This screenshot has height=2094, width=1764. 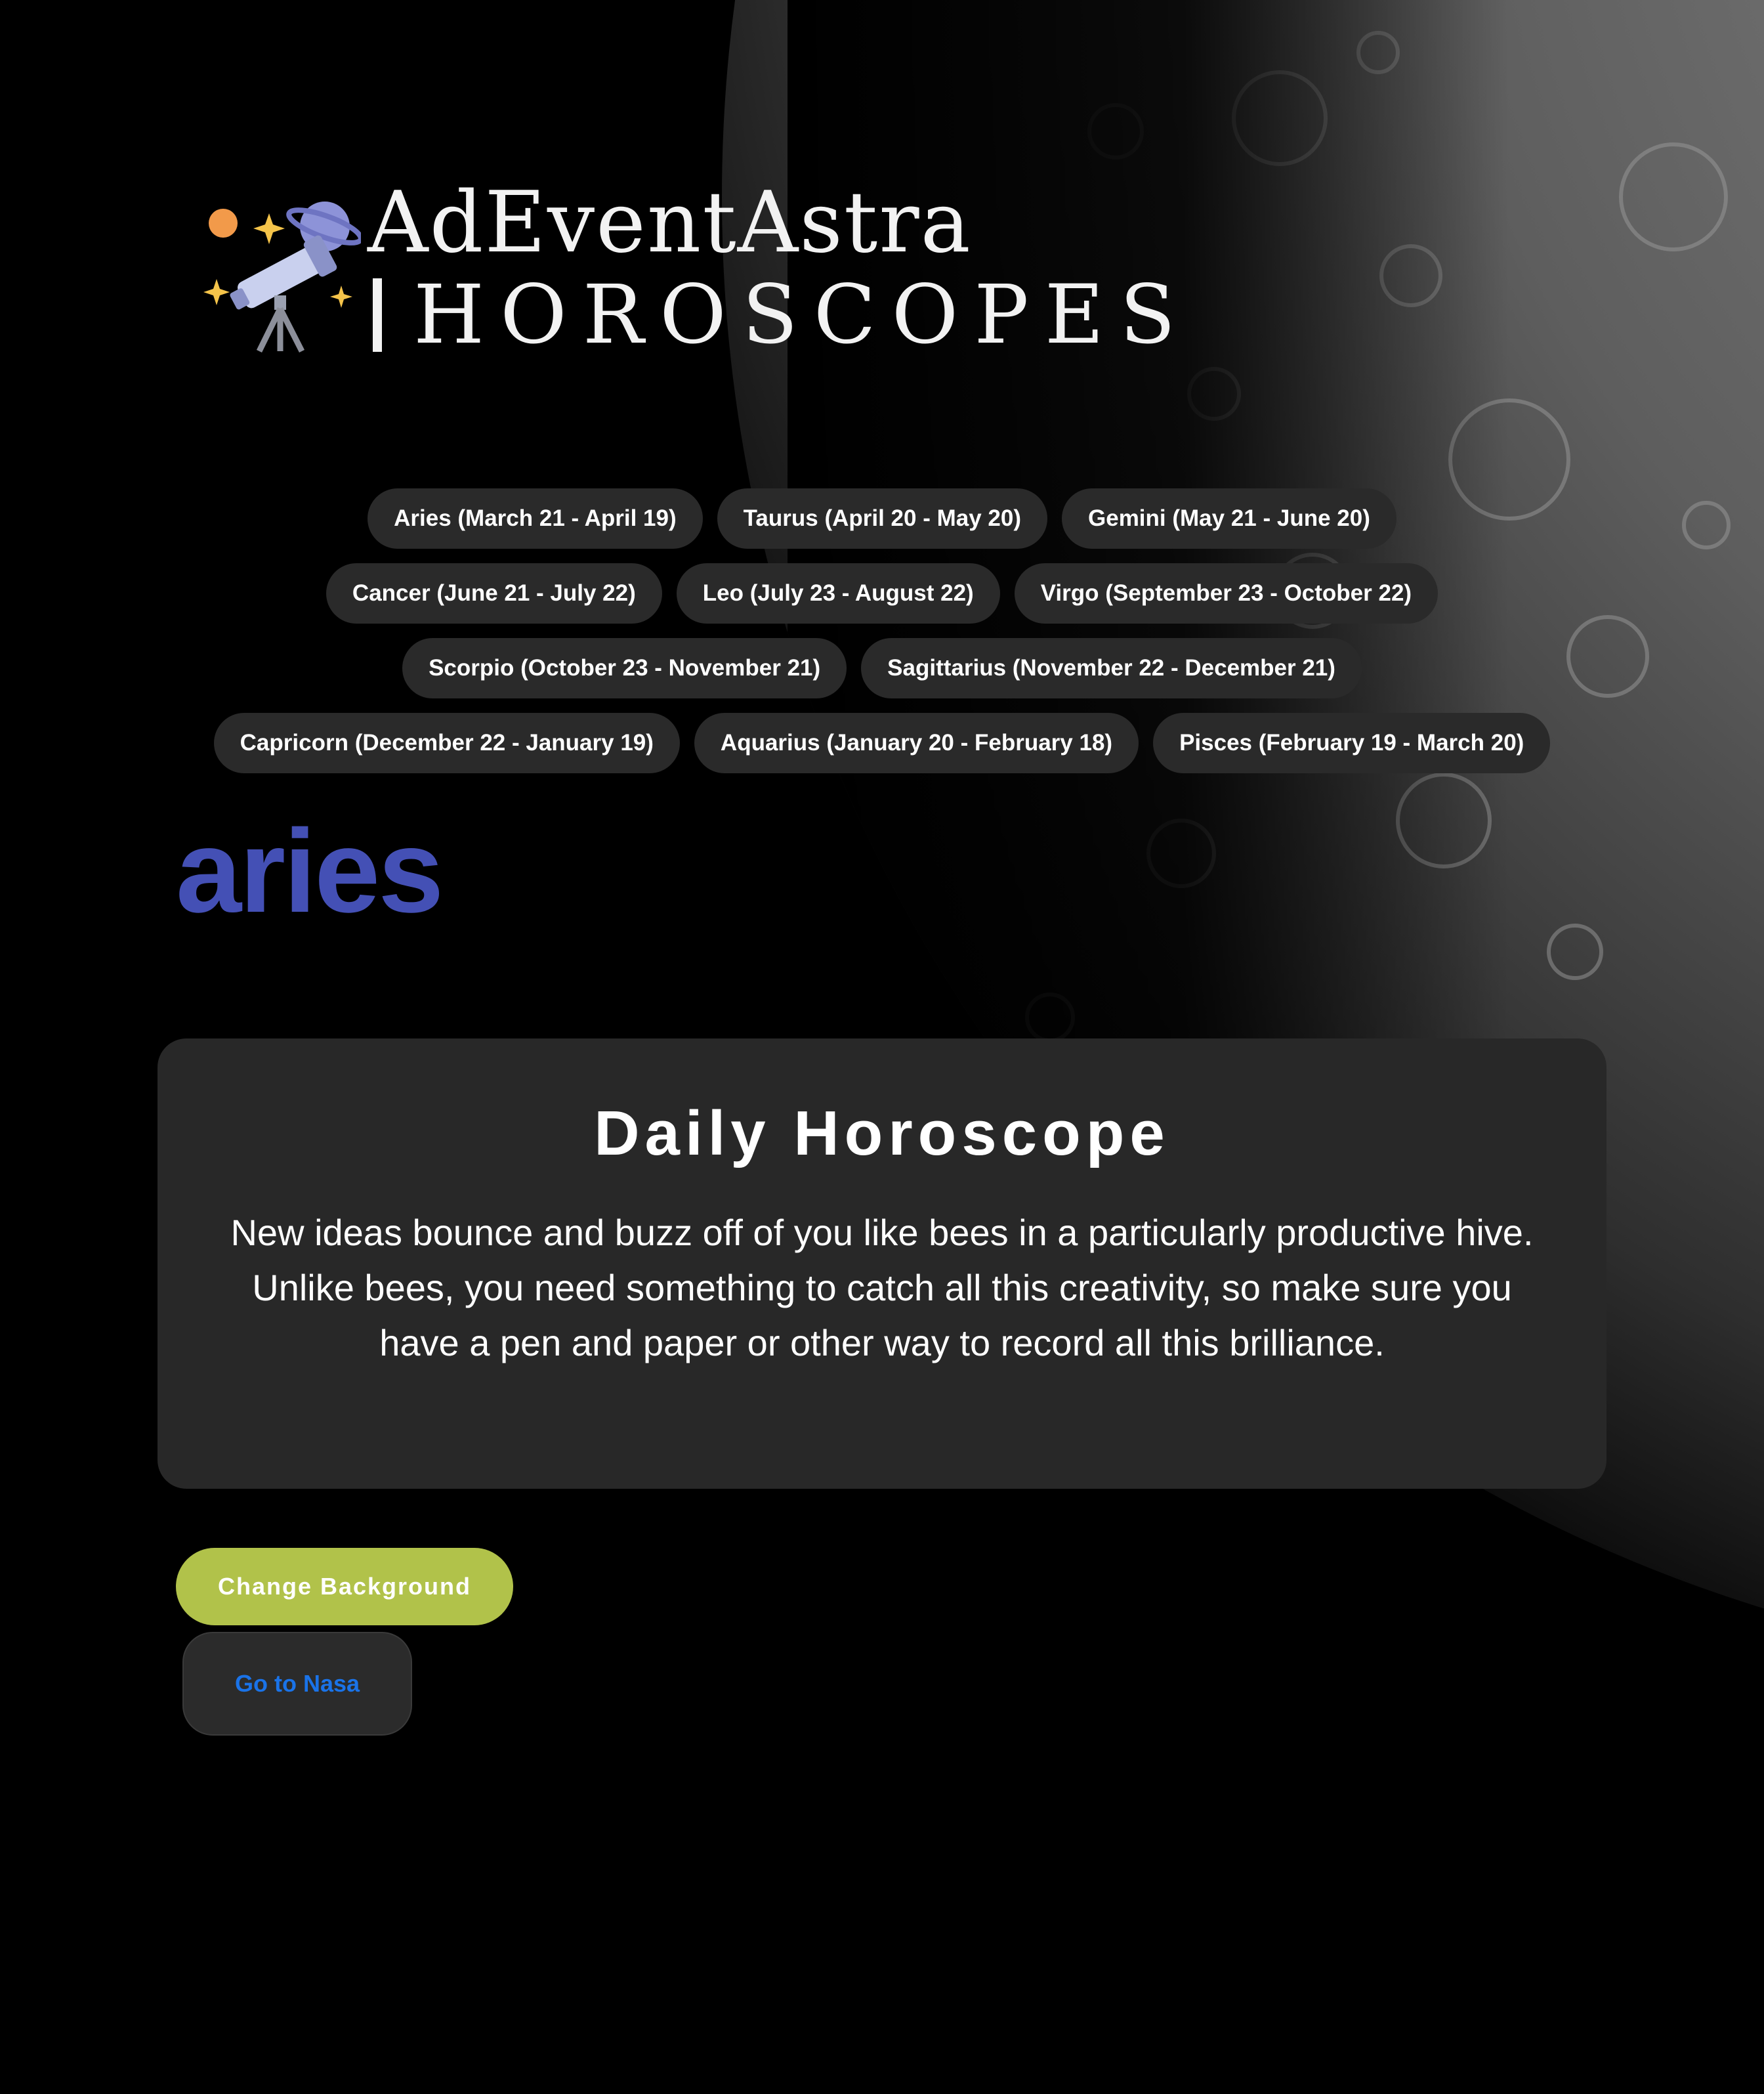 What do you see at coordinates (882, 1133) in the screenshot?
I see `horoscope-title: Daily Horoscope` at bounding box center [882, 1133].